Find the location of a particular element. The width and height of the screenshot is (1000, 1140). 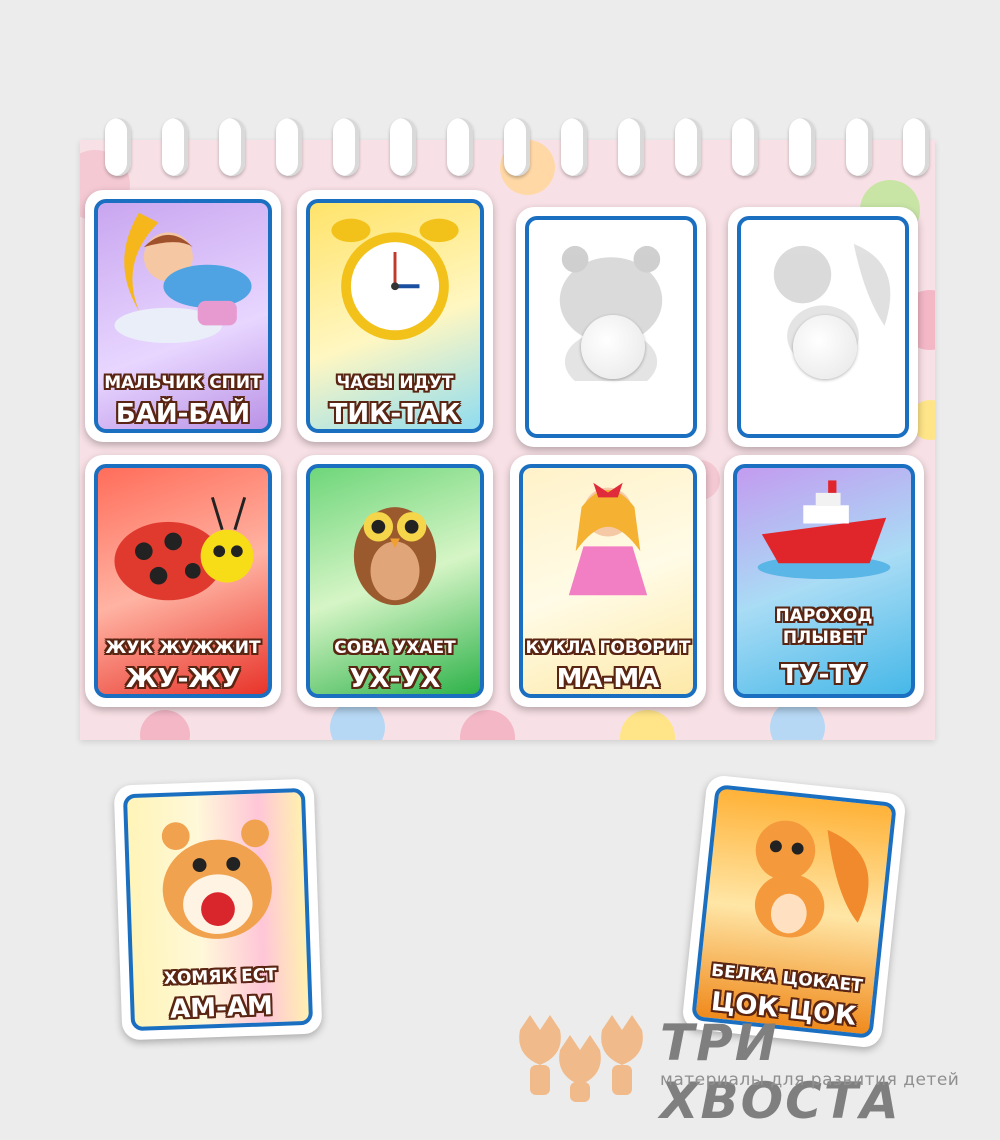

brand-watermark: ТРИ ХВОСТА материалы для развития детей is located at coordinates (745, 1070).